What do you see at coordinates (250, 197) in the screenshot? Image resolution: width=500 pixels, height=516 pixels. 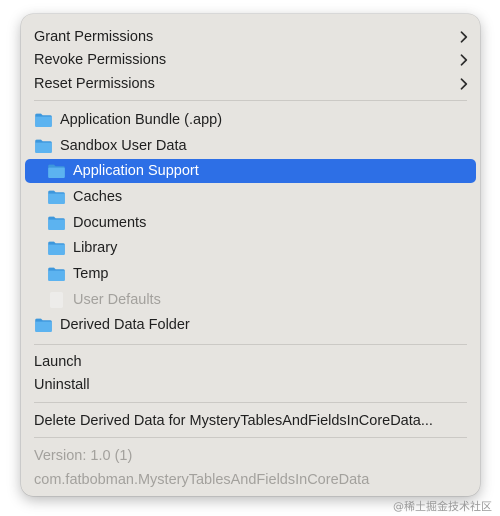 I see `menu-item-caches: Caches` at bounding box center [250, 197].